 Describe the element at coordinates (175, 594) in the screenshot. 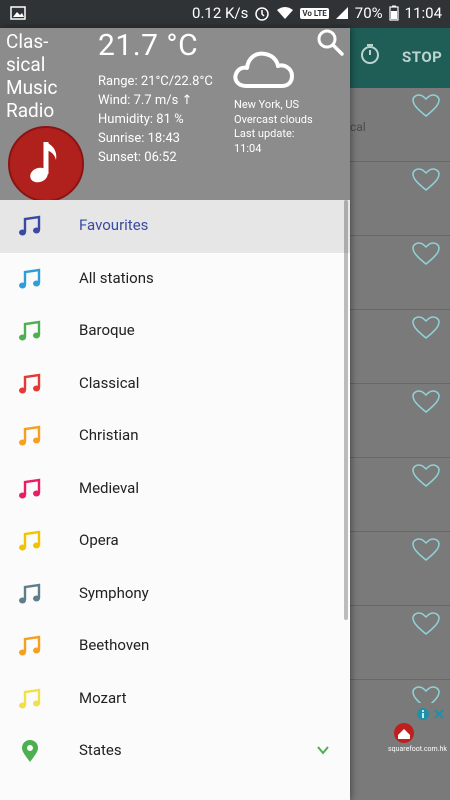

I see `menu-item-symphony: Symphony` at that location.